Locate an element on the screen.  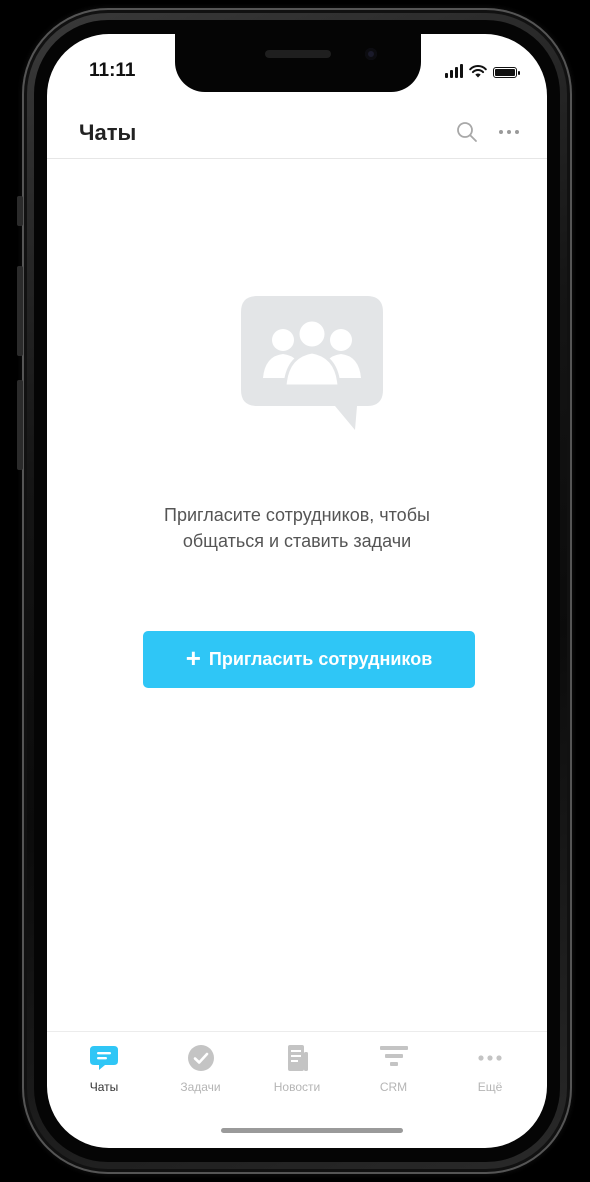
tab-more: Ещё is located at coordinates (490, 1066).